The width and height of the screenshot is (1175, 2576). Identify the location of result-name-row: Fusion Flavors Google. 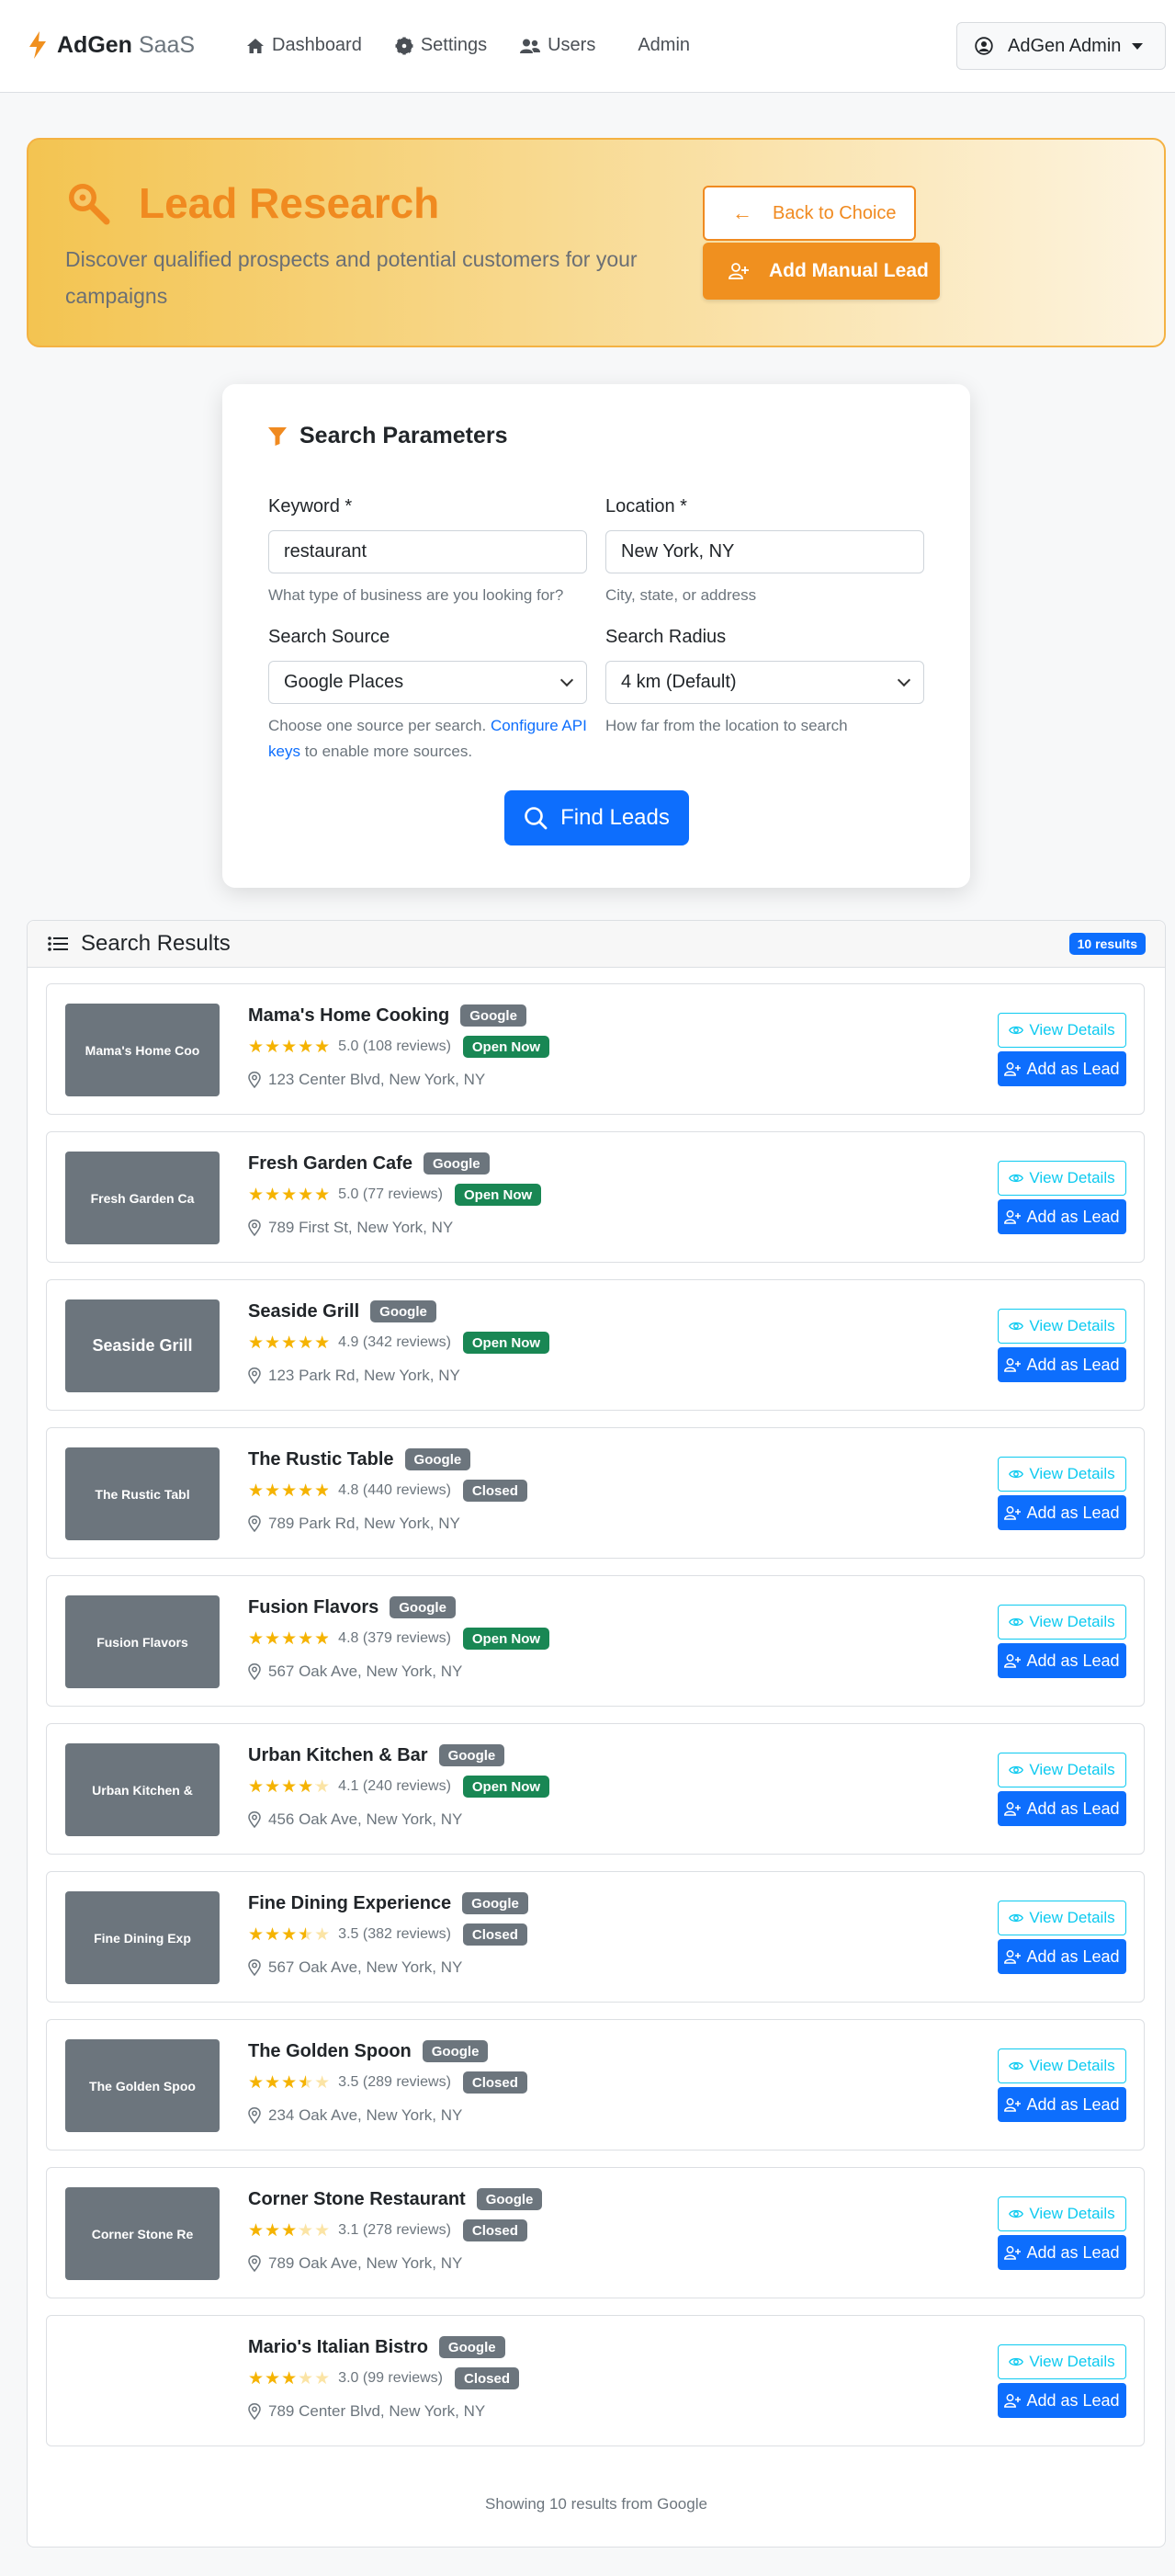
(352, 1607).